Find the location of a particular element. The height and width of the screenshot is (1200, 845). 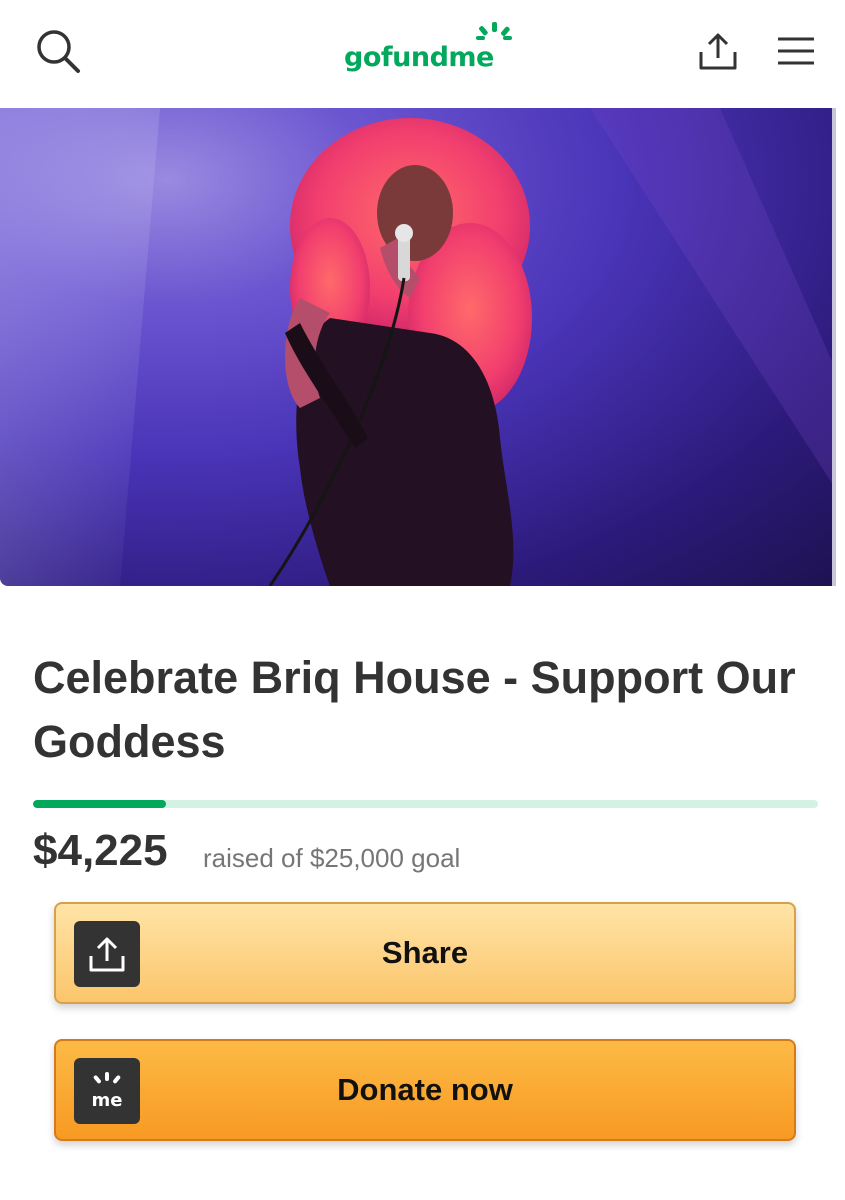

search-button is located at coordinates (58, 51).